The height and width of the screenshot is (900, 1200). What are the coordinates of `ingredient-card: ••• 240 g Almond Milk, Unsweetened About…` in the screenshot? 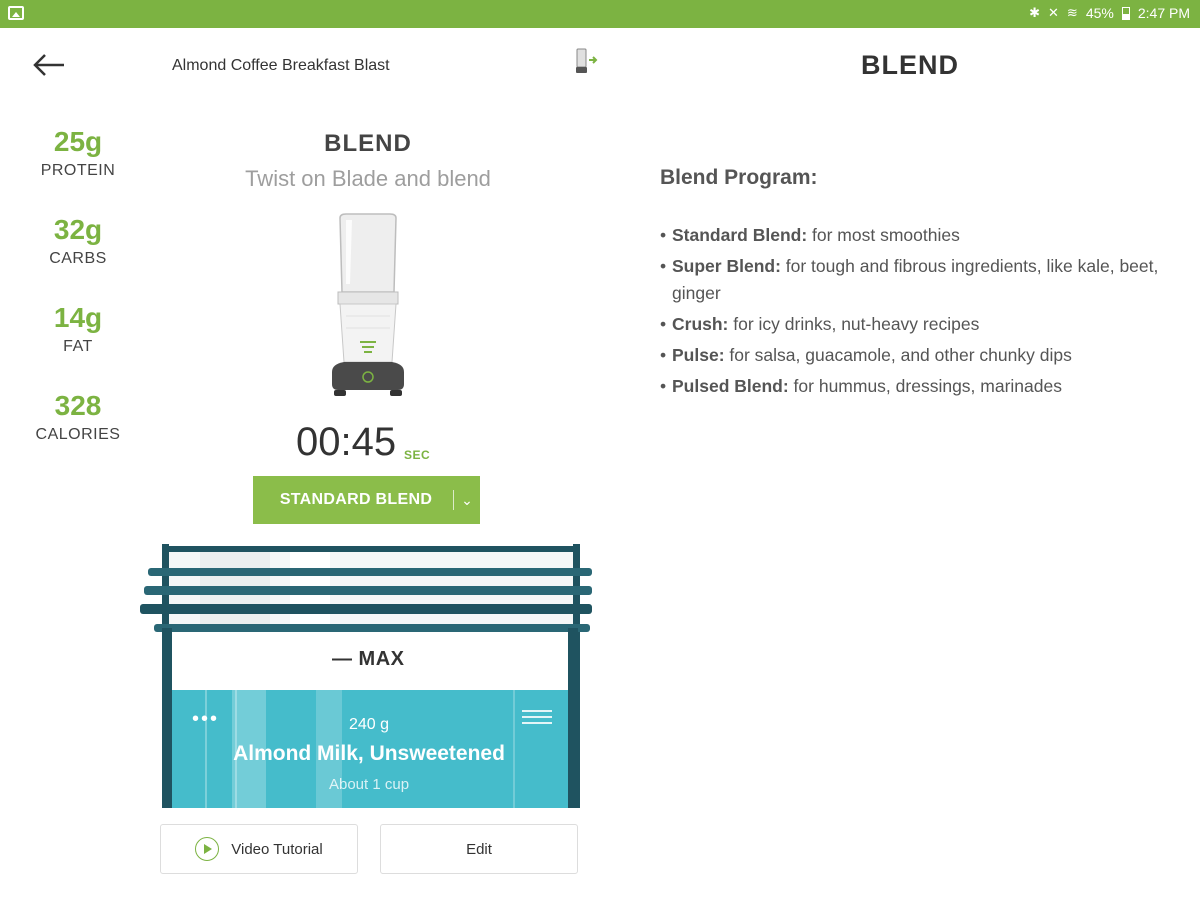 It's located at (369, 748).